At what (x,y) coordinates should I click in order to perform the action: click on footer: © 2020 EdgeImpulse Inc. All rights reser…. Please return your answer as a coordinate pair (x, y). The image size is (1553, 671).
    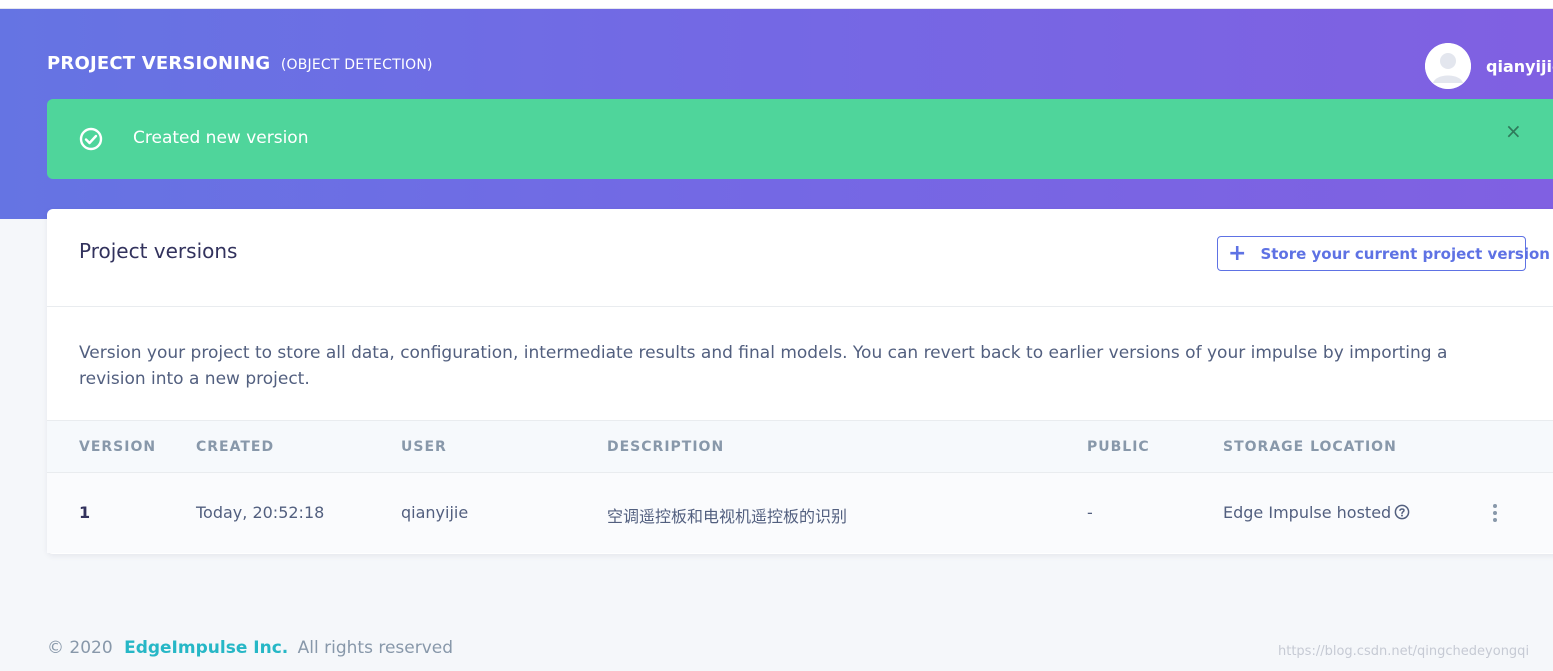
    Looking at the image, I should click on (250, 648).